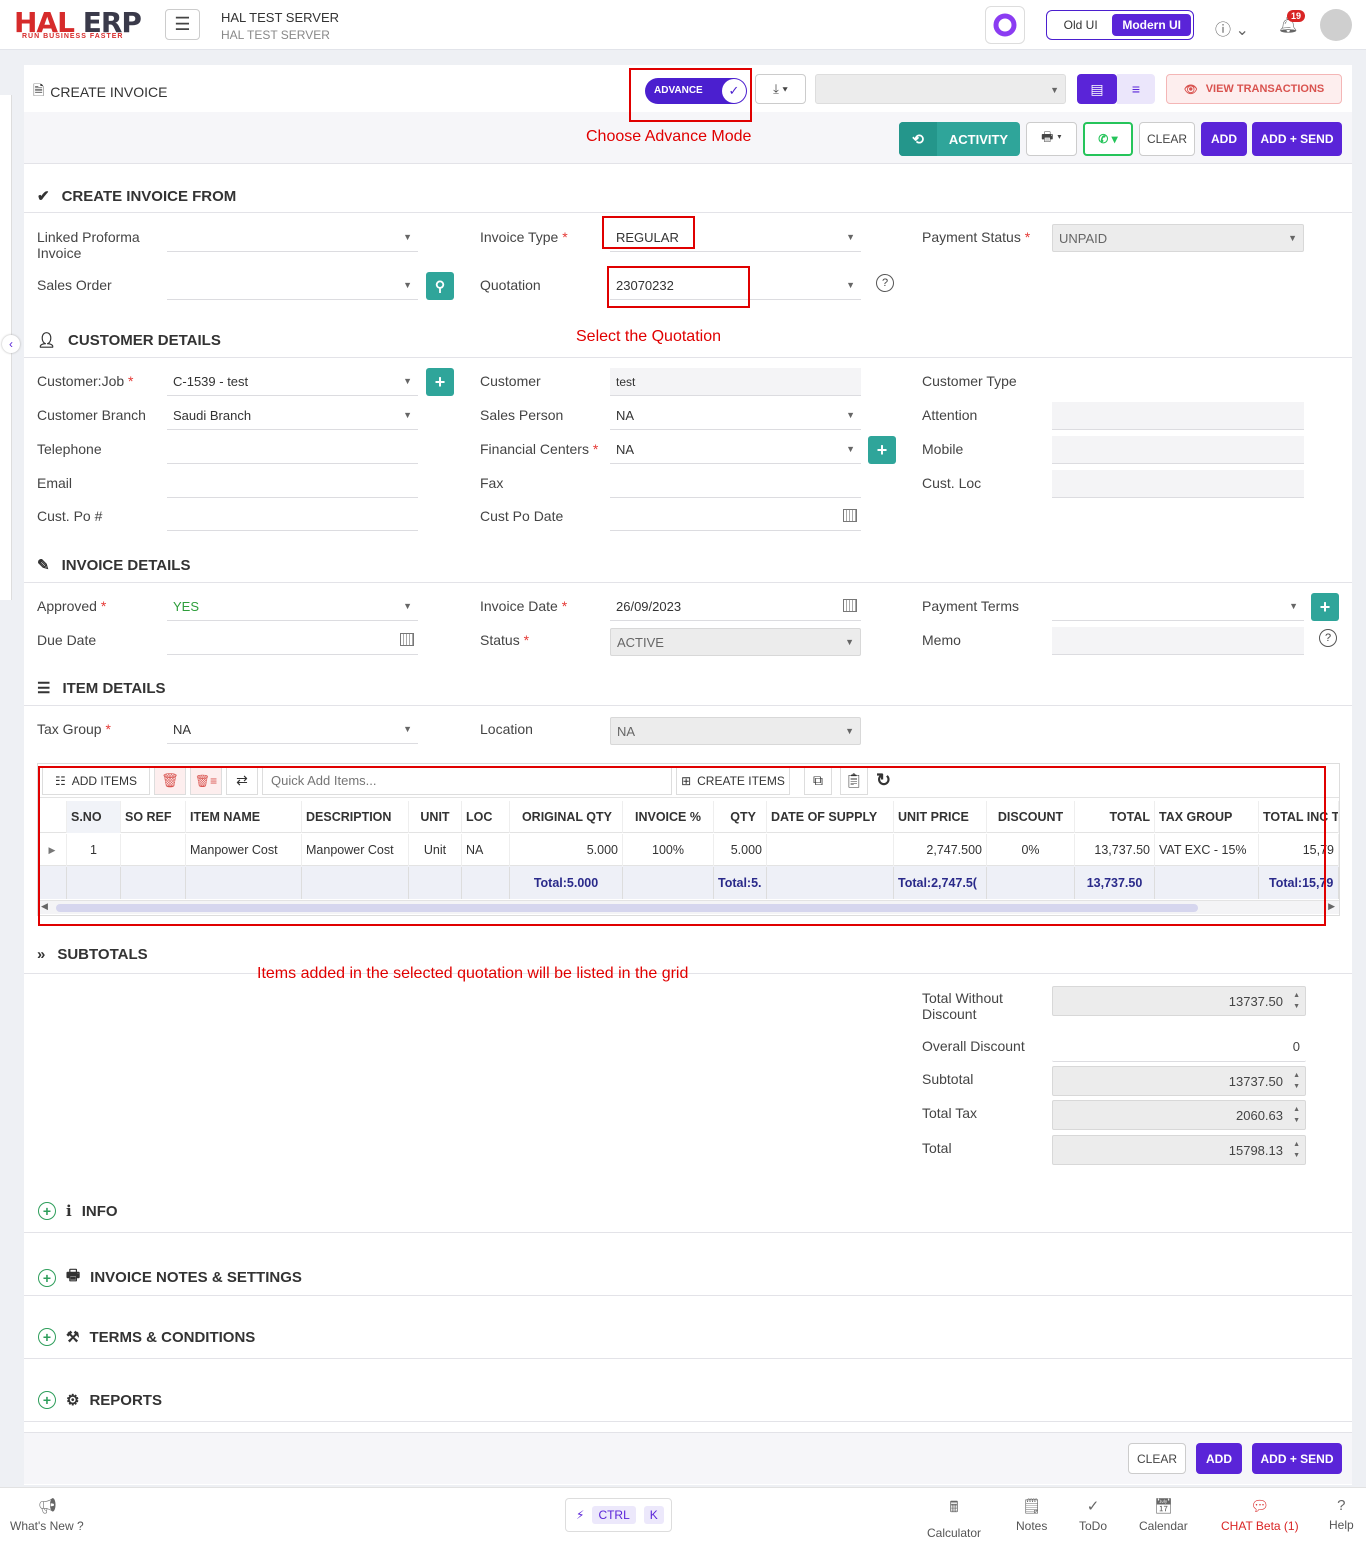 This screenshot has height=1541, width=1366. I want to click on print-icon: 🖶︎, so click(73, 1275).